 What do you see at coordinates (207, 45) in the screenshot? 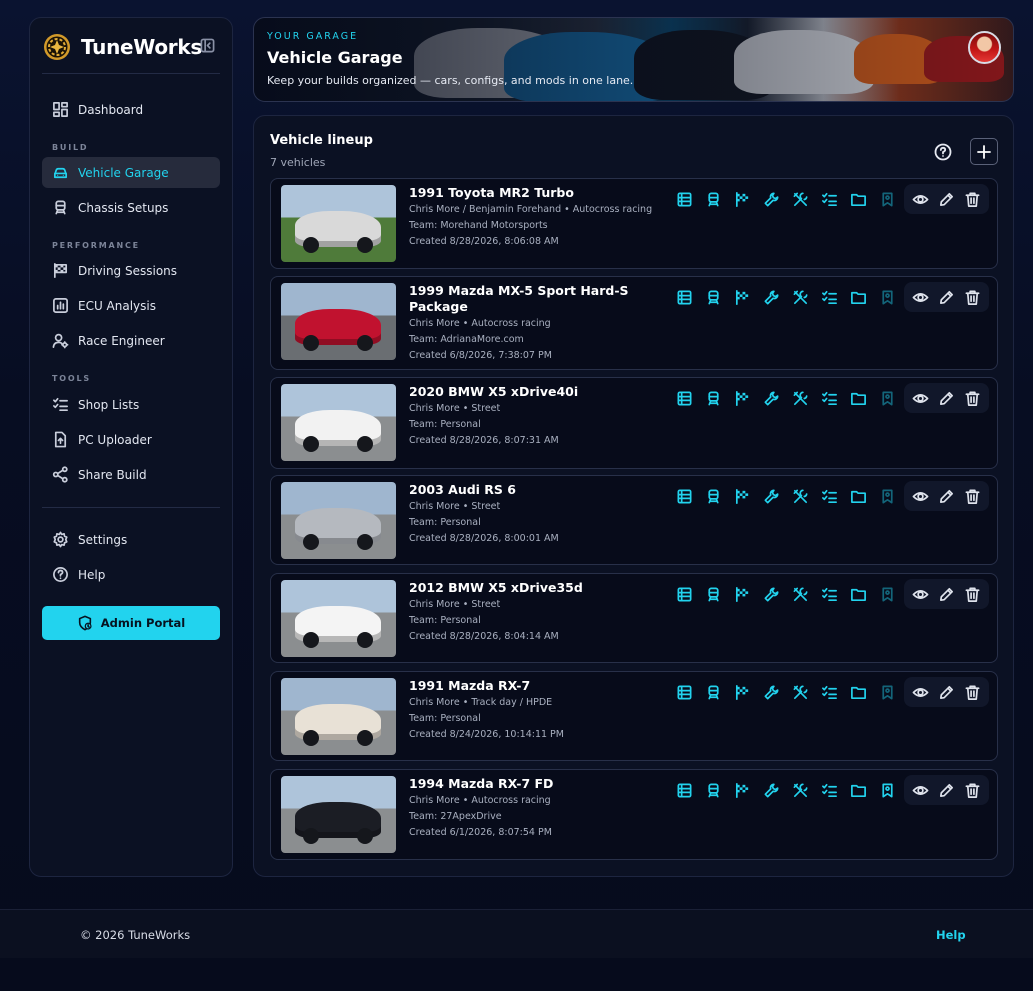
I see `collapse-sidebar-icon` at bounding box center [207, 45].